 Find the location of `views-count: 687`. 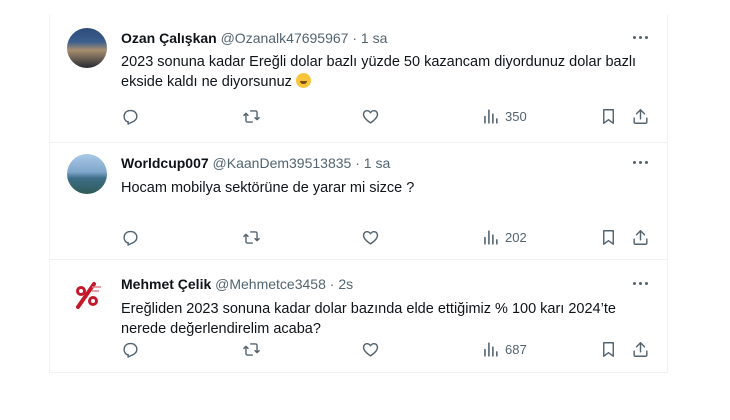

views-count: 687 is located at coordinates (516, 349).